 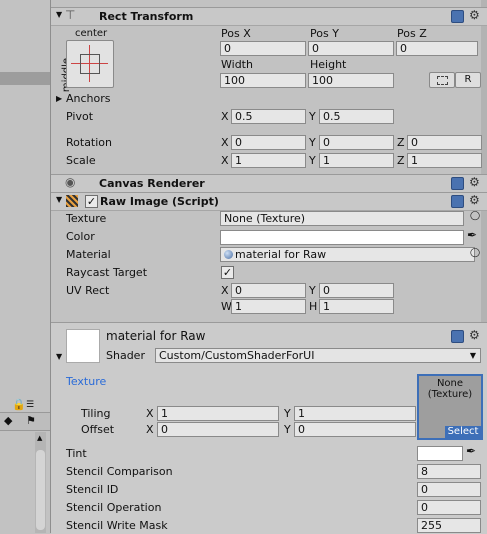 I want to click on offset-y-letter: Y, so click(x=287, y=429).